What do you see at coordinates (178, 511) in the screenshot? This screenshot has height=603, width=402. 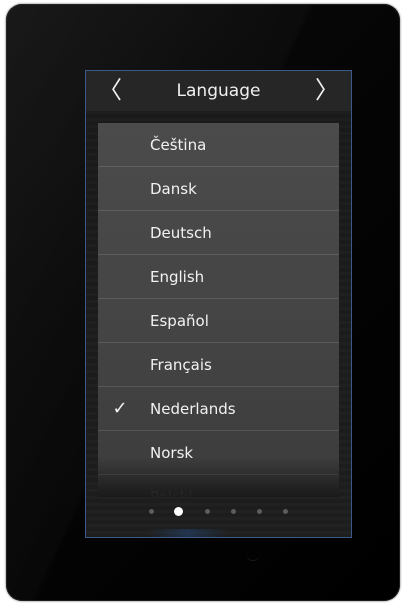 I see `page-dot-active` at bounding box center [178, 511].